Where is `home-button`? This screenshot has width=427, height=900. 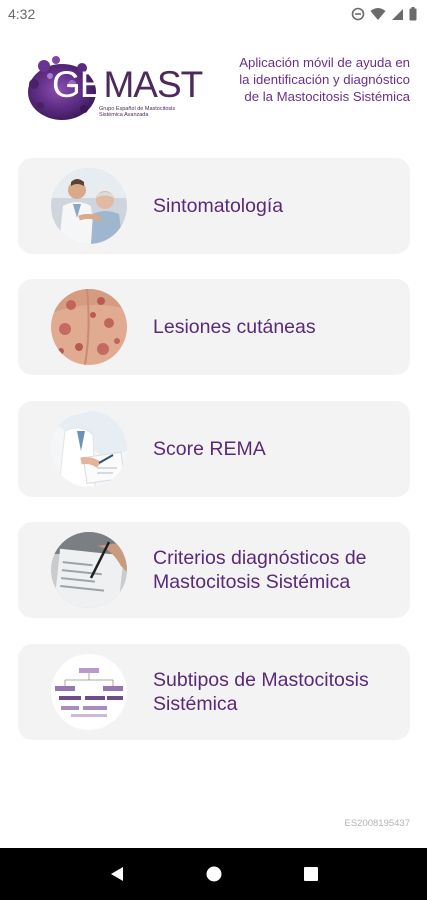
home-button is located at coordinates (214, 874).